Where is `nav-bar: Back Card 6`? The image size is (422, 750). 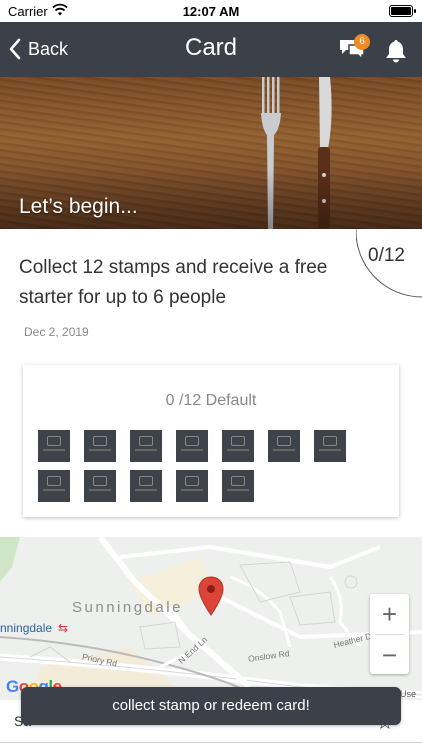 nav-bar: Back Card 6 is located at coordinates (211, 49).